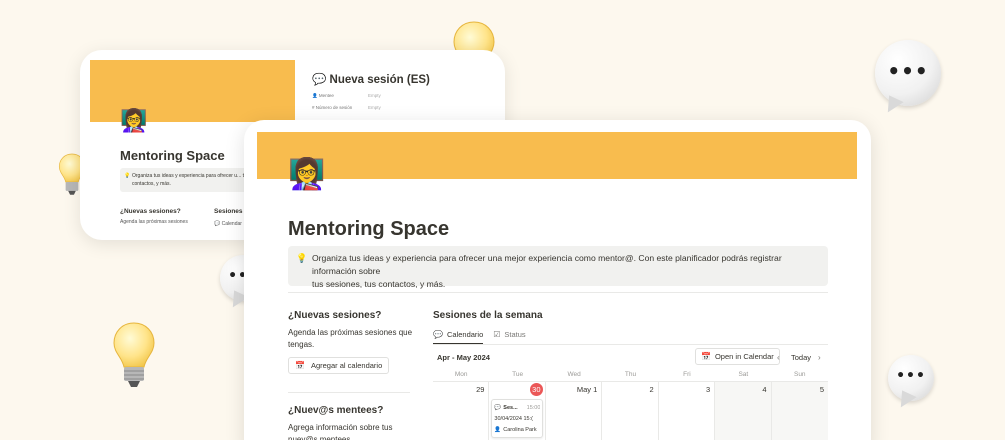  I want to click on property-row: # Número de sesión Empty, so click(346, 107).